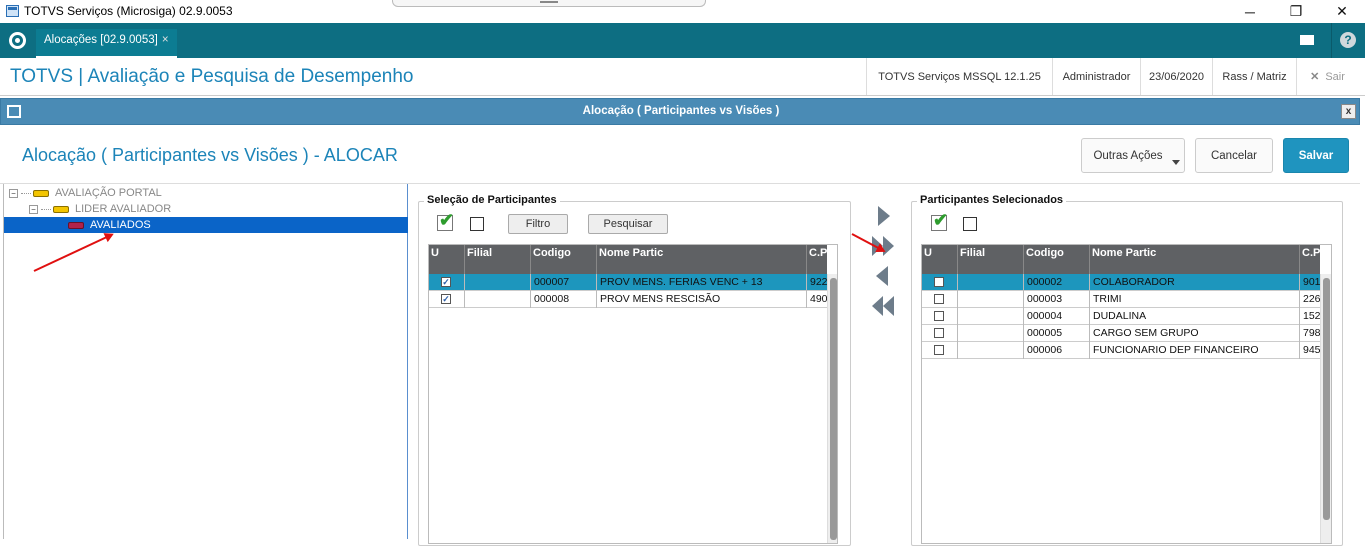  Describe the element at coordinates (17, 40) in the screenshot. I see `totvs-logo-icon` at that location.